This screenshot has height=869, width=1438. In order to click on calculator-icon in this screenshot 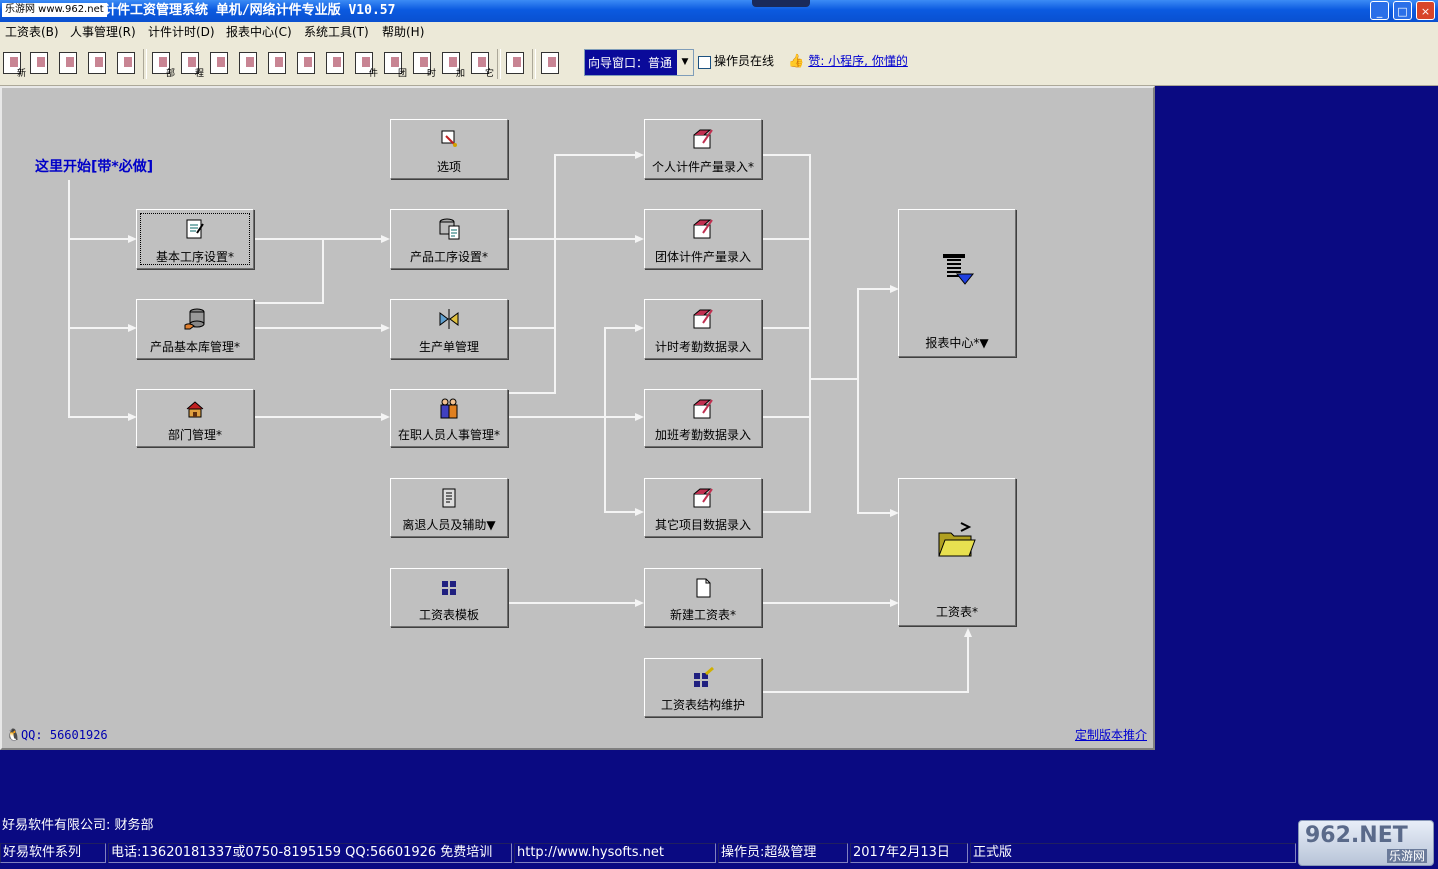, I will do `click(68, 63)`.